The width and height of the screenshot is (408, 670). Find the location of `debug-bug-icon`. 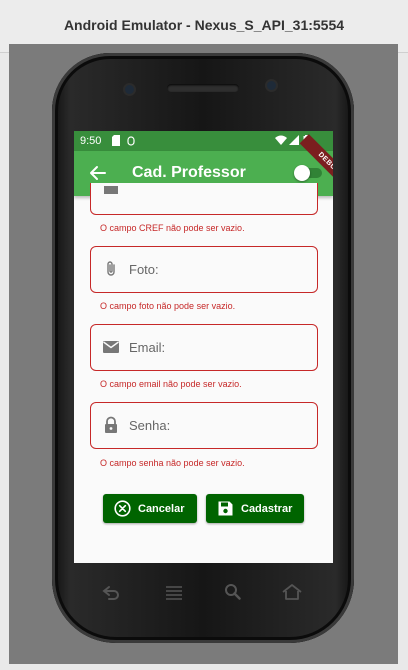

debug-bug-icon is located at coordinates (131, 141).